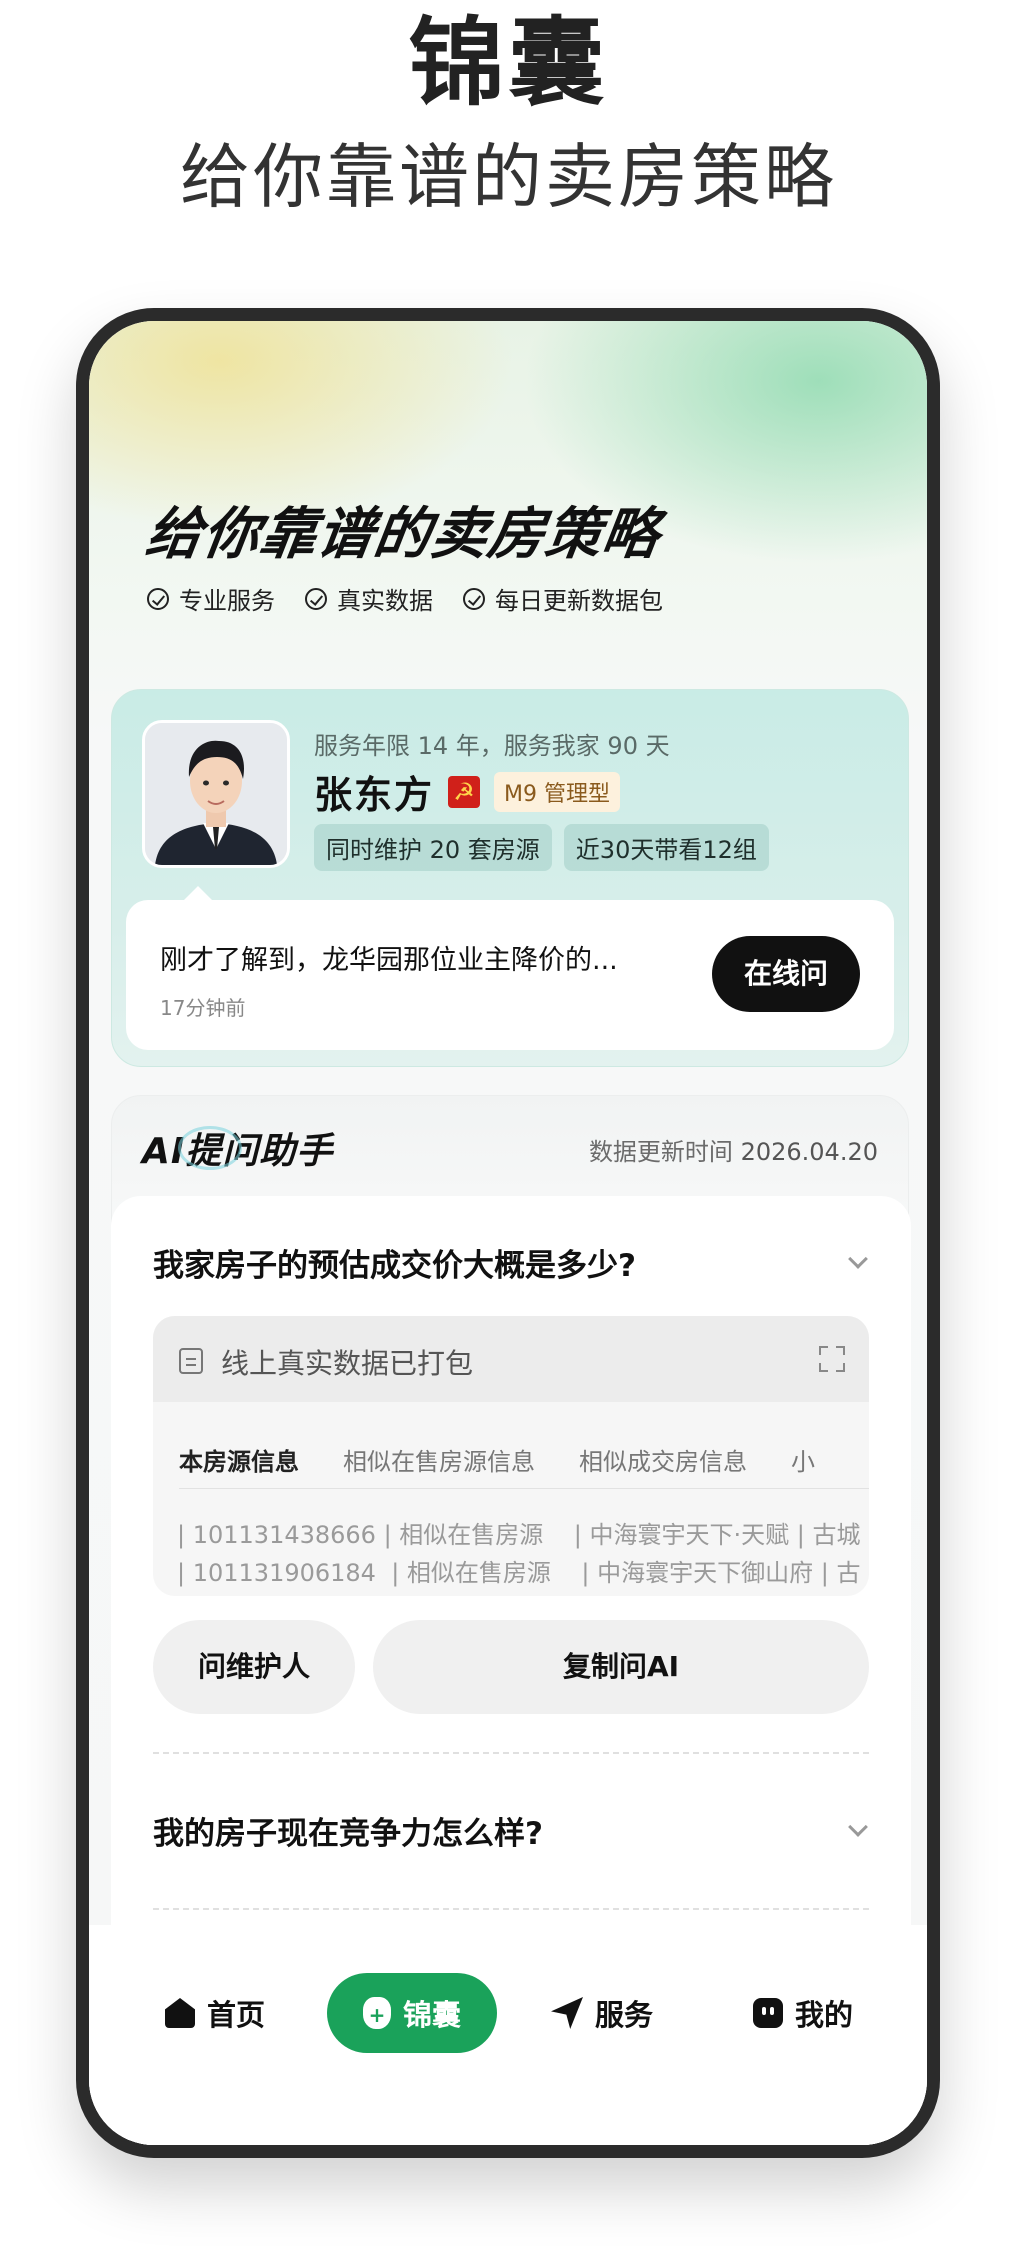 This screenshot has height=2268, width=1017. I want to click on bottom-tab-bar: 首页 锦囊 服务 我的, so click(508, 2035).